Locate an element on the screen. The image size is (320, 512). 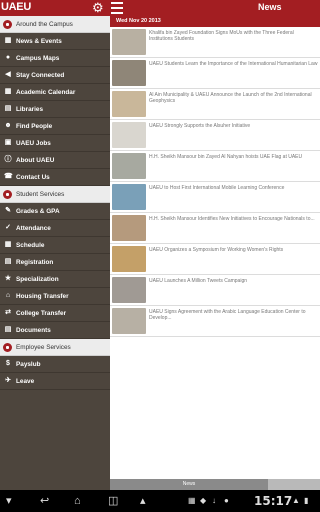
payslip-icon: $ is located at coordinates (8, 363).